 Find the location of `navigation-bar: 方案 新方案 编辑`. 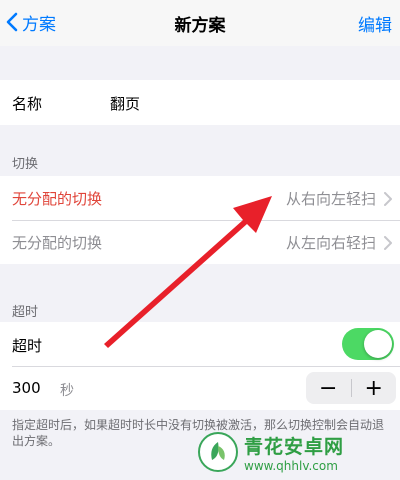

navigation-bar: 方案 新方案 编辑 is located at coordinates (200, 23).